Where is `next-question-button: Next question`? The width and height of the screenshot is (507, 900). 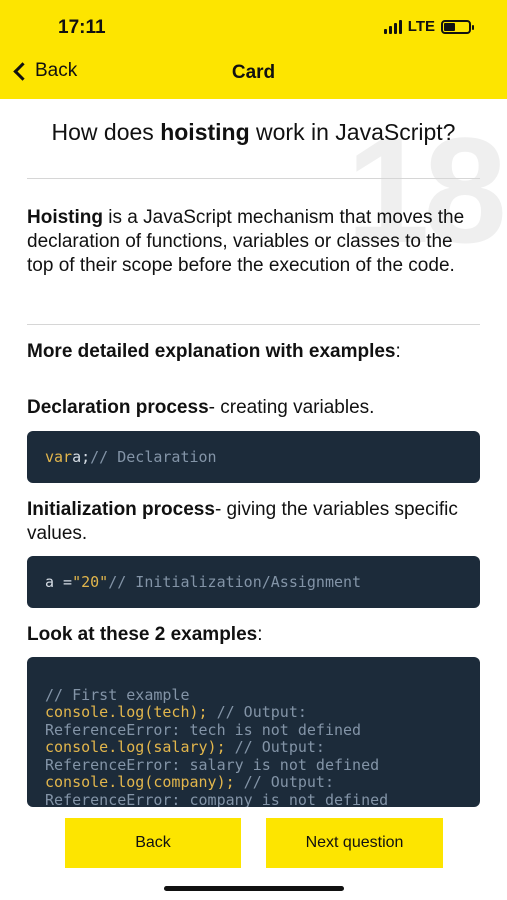 next-question-button: Next question is located at coordinates (354, 843).